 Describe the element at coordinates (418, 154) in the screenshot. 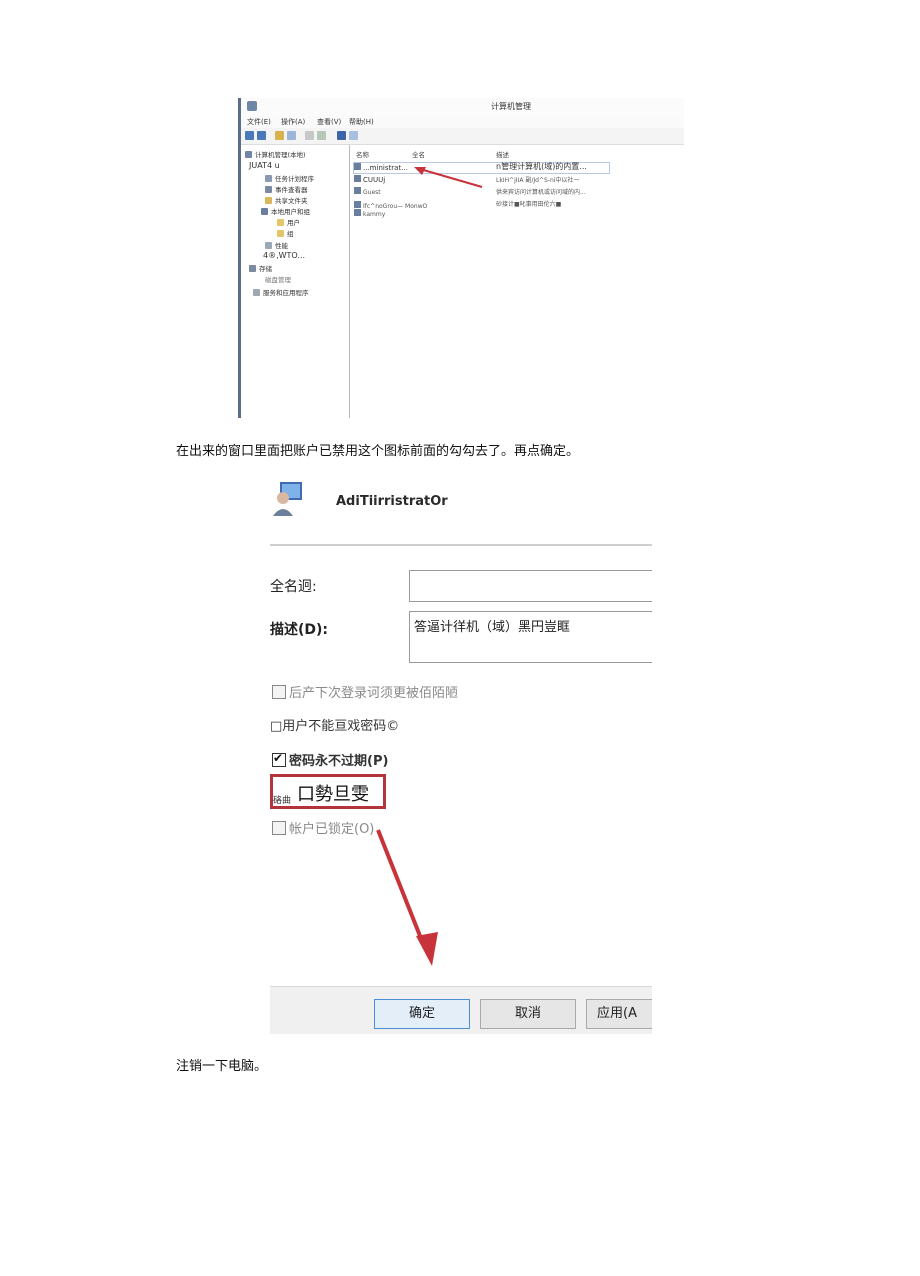

I see `column-header-fullname: 全名` at that location.